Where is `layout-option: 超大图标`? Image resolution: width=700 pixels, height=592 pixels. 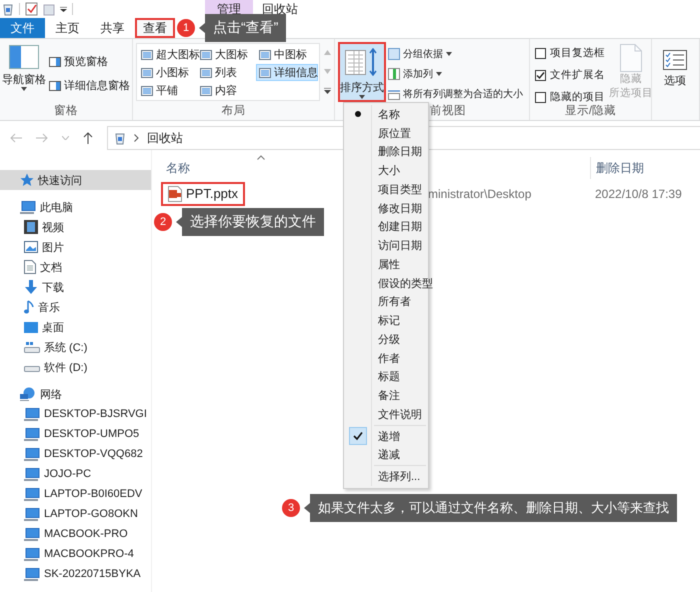 layout-option: 超大图标 is located at coordinates (167, 54).